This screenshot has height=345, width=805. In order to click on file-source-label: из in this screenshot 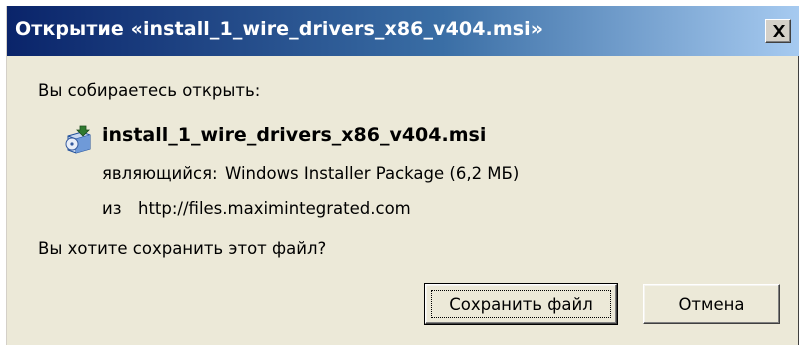, I will do `click(112, 208)`.